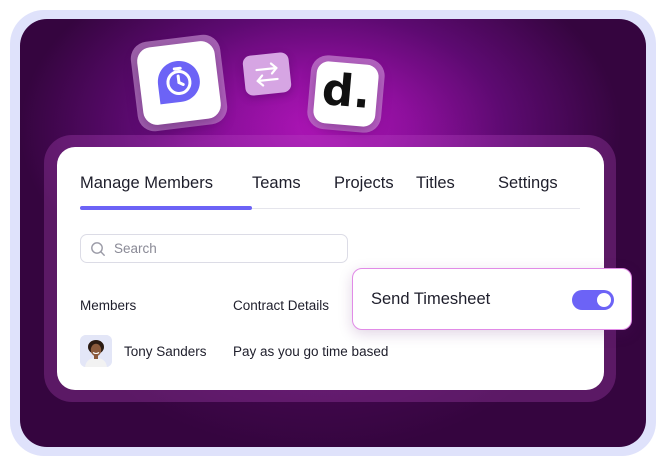 The width and height of the screenshot is (672, 469). I want to click on tab-manage-members: Manage Members, so click(146, 183).